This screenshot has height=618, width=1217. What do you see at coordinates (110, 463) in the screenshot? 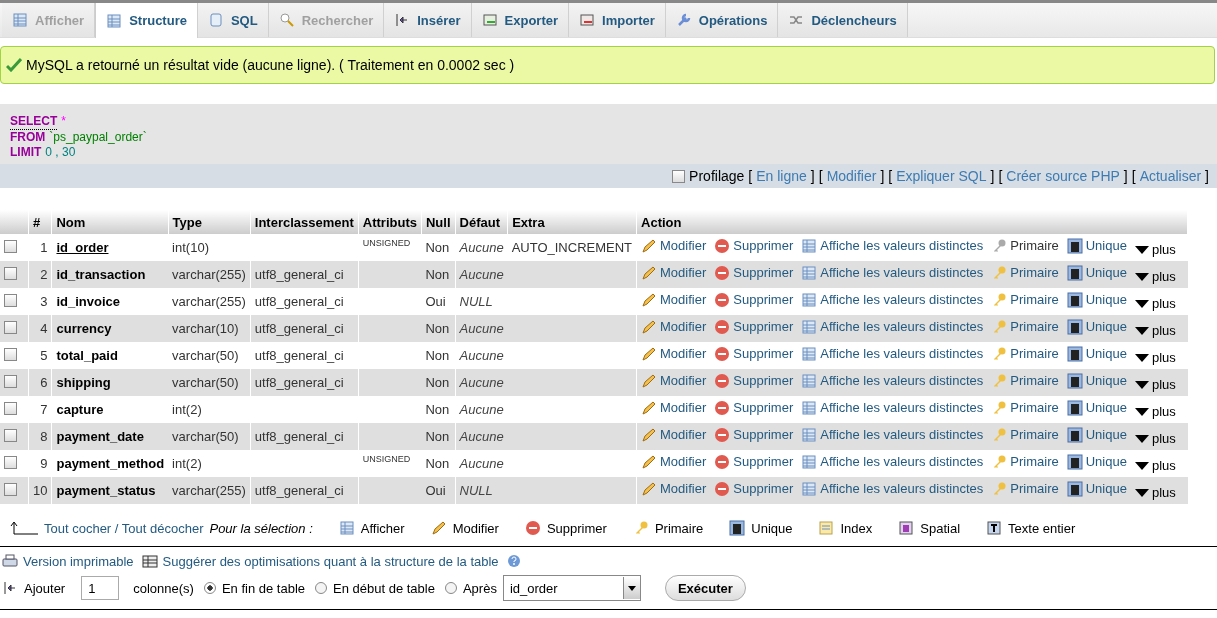
I see `field-name: payment_method` at bounding box center [110, 463].